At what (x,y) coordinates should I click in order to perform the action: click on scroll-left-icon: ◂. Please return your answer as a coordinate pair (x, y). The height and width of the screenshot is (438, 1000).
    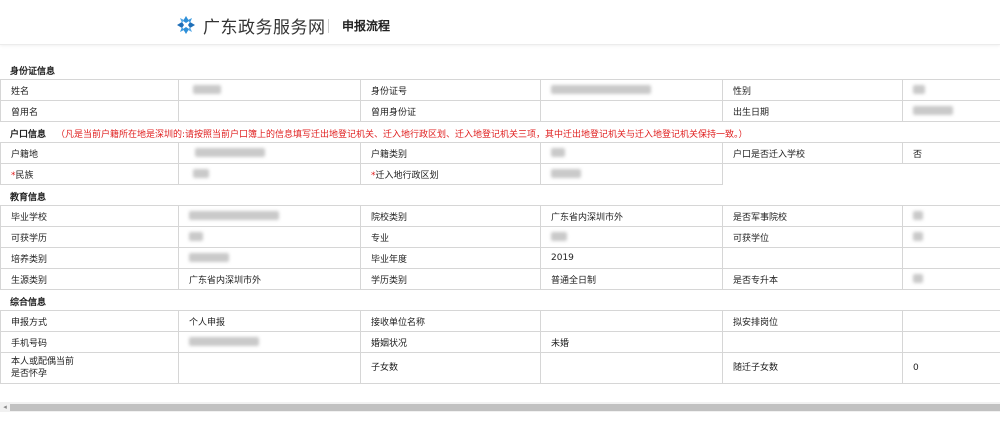
    Looking at the image, I should click on (5, 407).